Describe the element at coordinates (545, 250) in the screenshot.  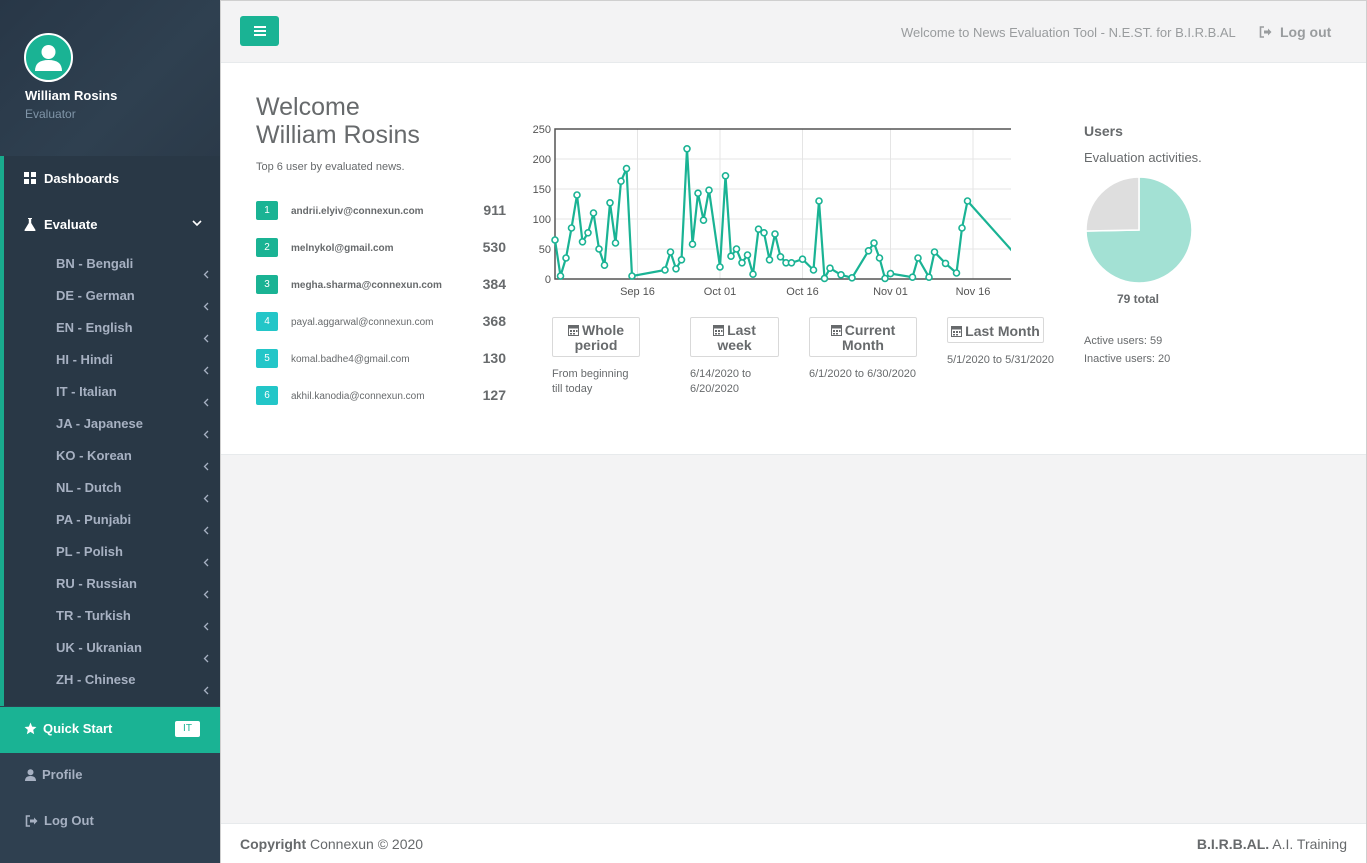
I see `y-tick-label: 50` at that location.